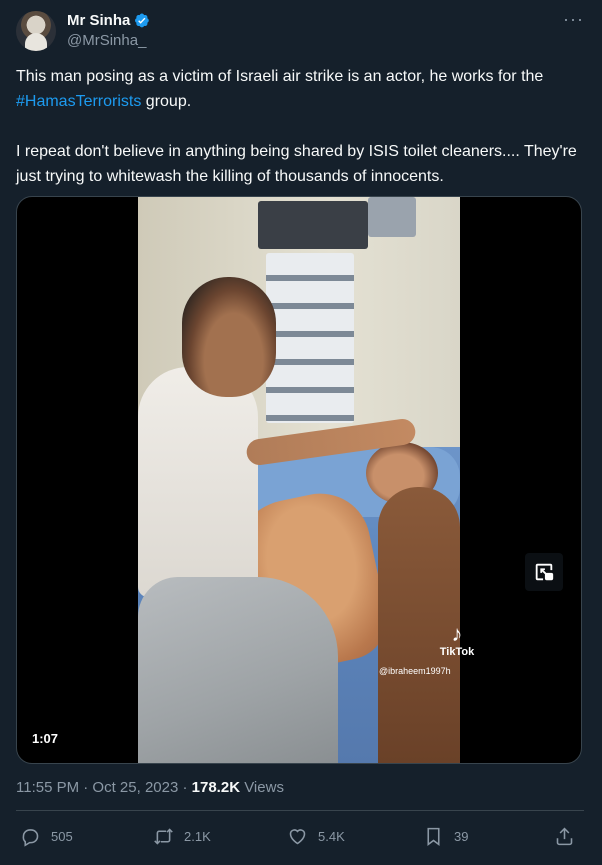  Describe the element at coordinates (182, 836) in the screenshot. I see `retweet-button: 2.1K` at that location.